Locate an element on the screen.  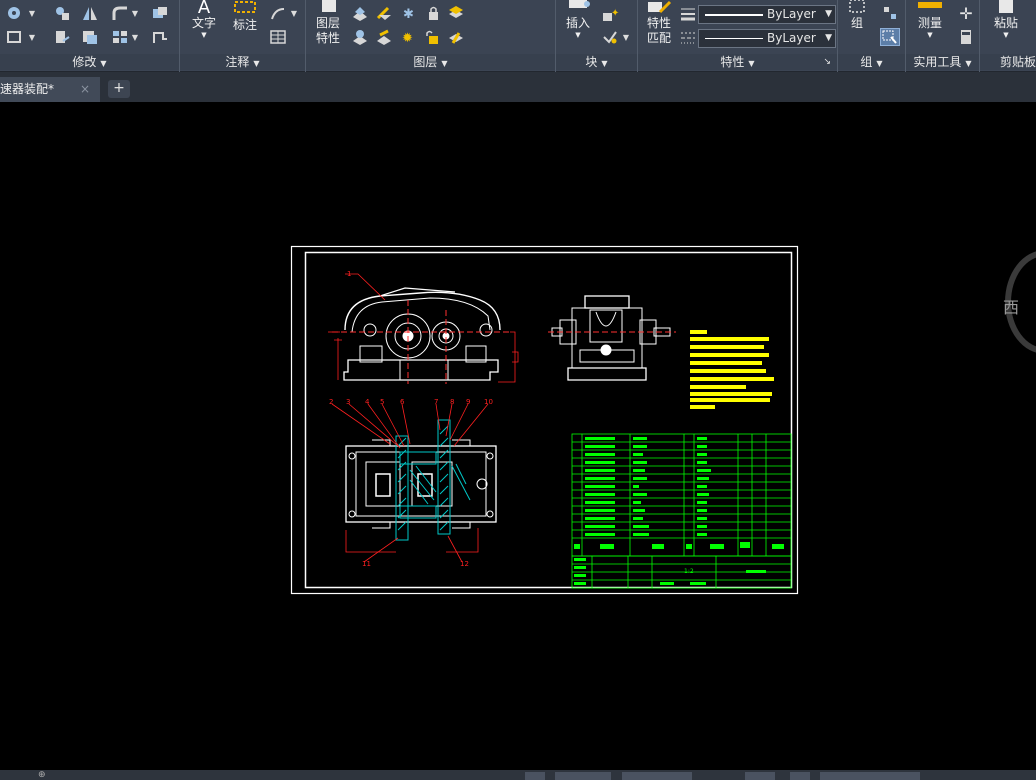
trim-dropdown: ▼ is located at coordinates (32, 37).